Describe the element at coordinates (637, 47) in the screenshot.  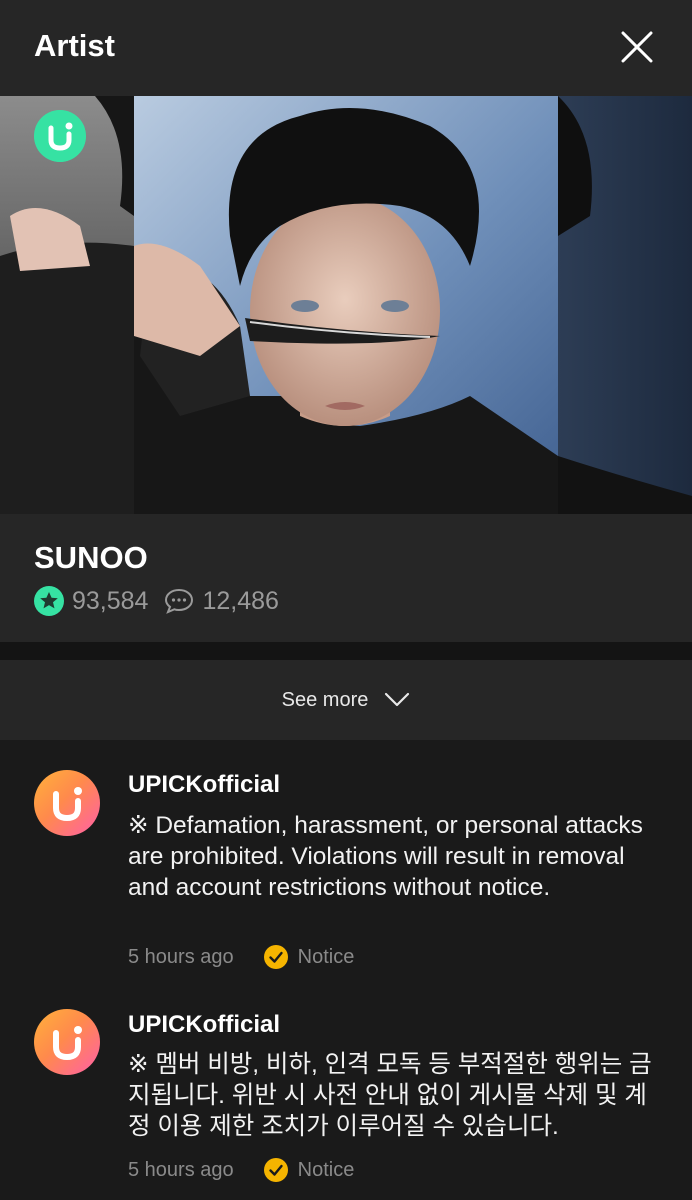
I see `close-icon` at that location.